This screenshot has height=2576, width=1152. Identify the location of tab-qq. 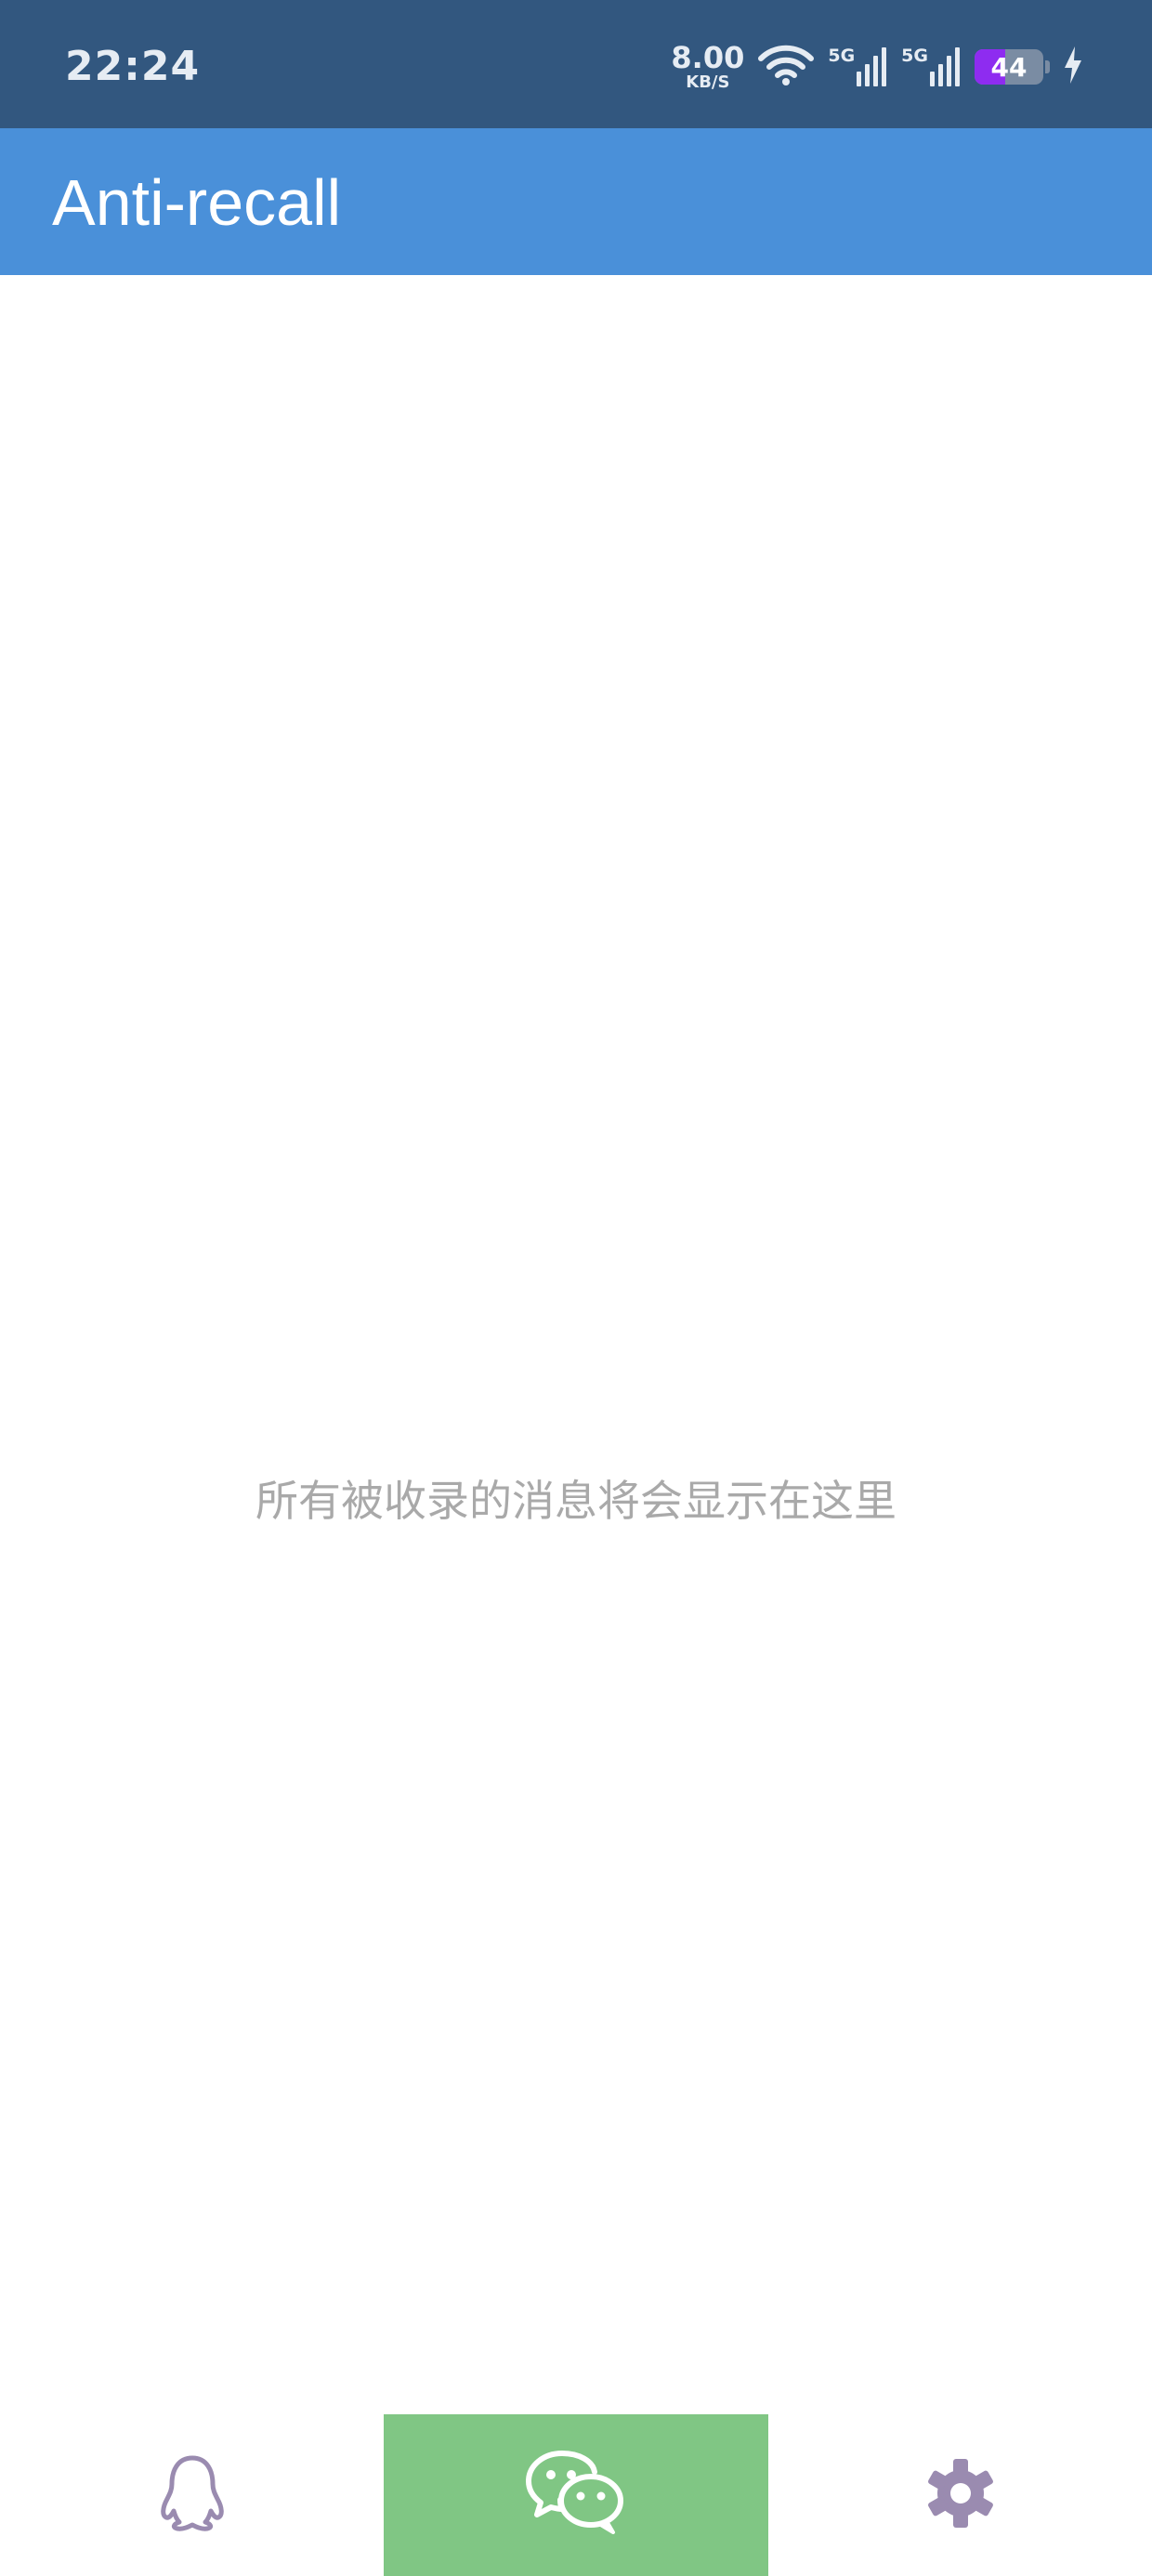
(192, 2495).